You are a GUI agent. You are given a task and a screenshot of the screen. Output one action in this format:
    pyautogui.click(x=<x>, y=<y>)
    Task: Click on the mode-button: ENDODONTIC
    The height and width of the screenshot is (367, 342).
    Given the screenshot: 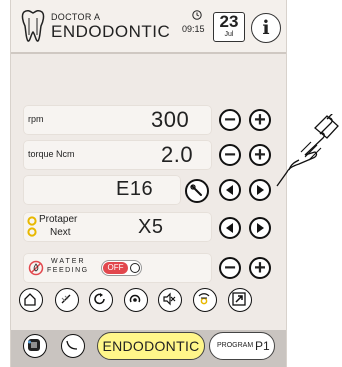 What is the action you would take?
    pyautogui.click(x=151, y=346)
    